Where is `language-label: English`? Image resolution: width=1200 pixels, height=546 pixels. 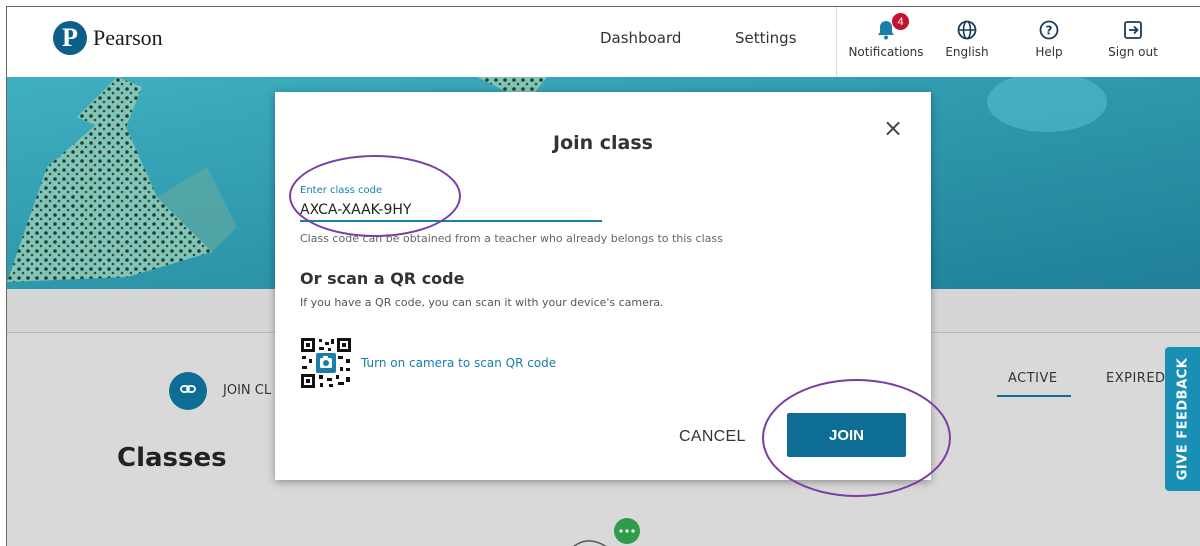 language-label: English is located at coordinates (967, 52).